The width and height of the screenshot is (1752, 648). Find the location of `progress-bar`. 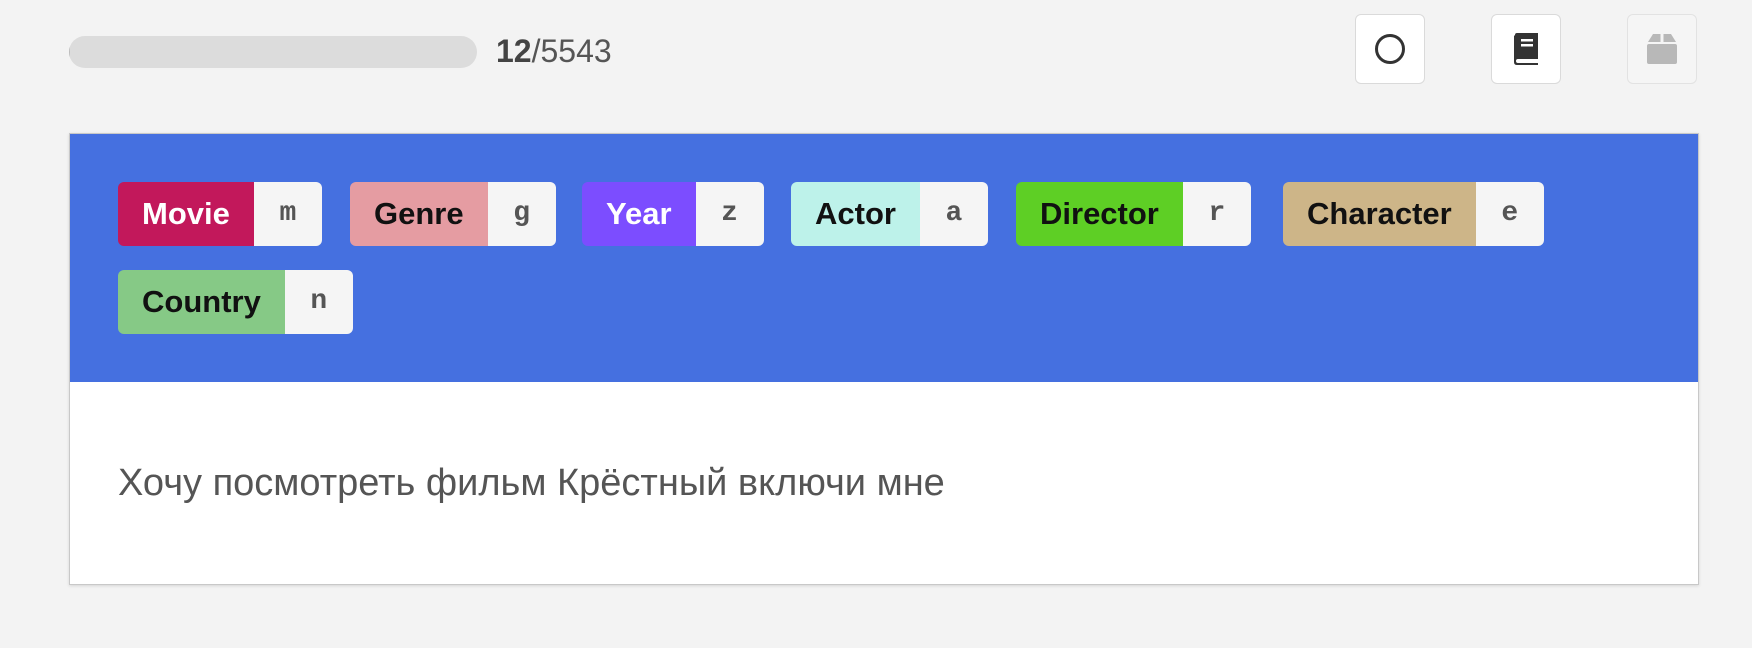

progress-bar is located at coordinates (273, 52).